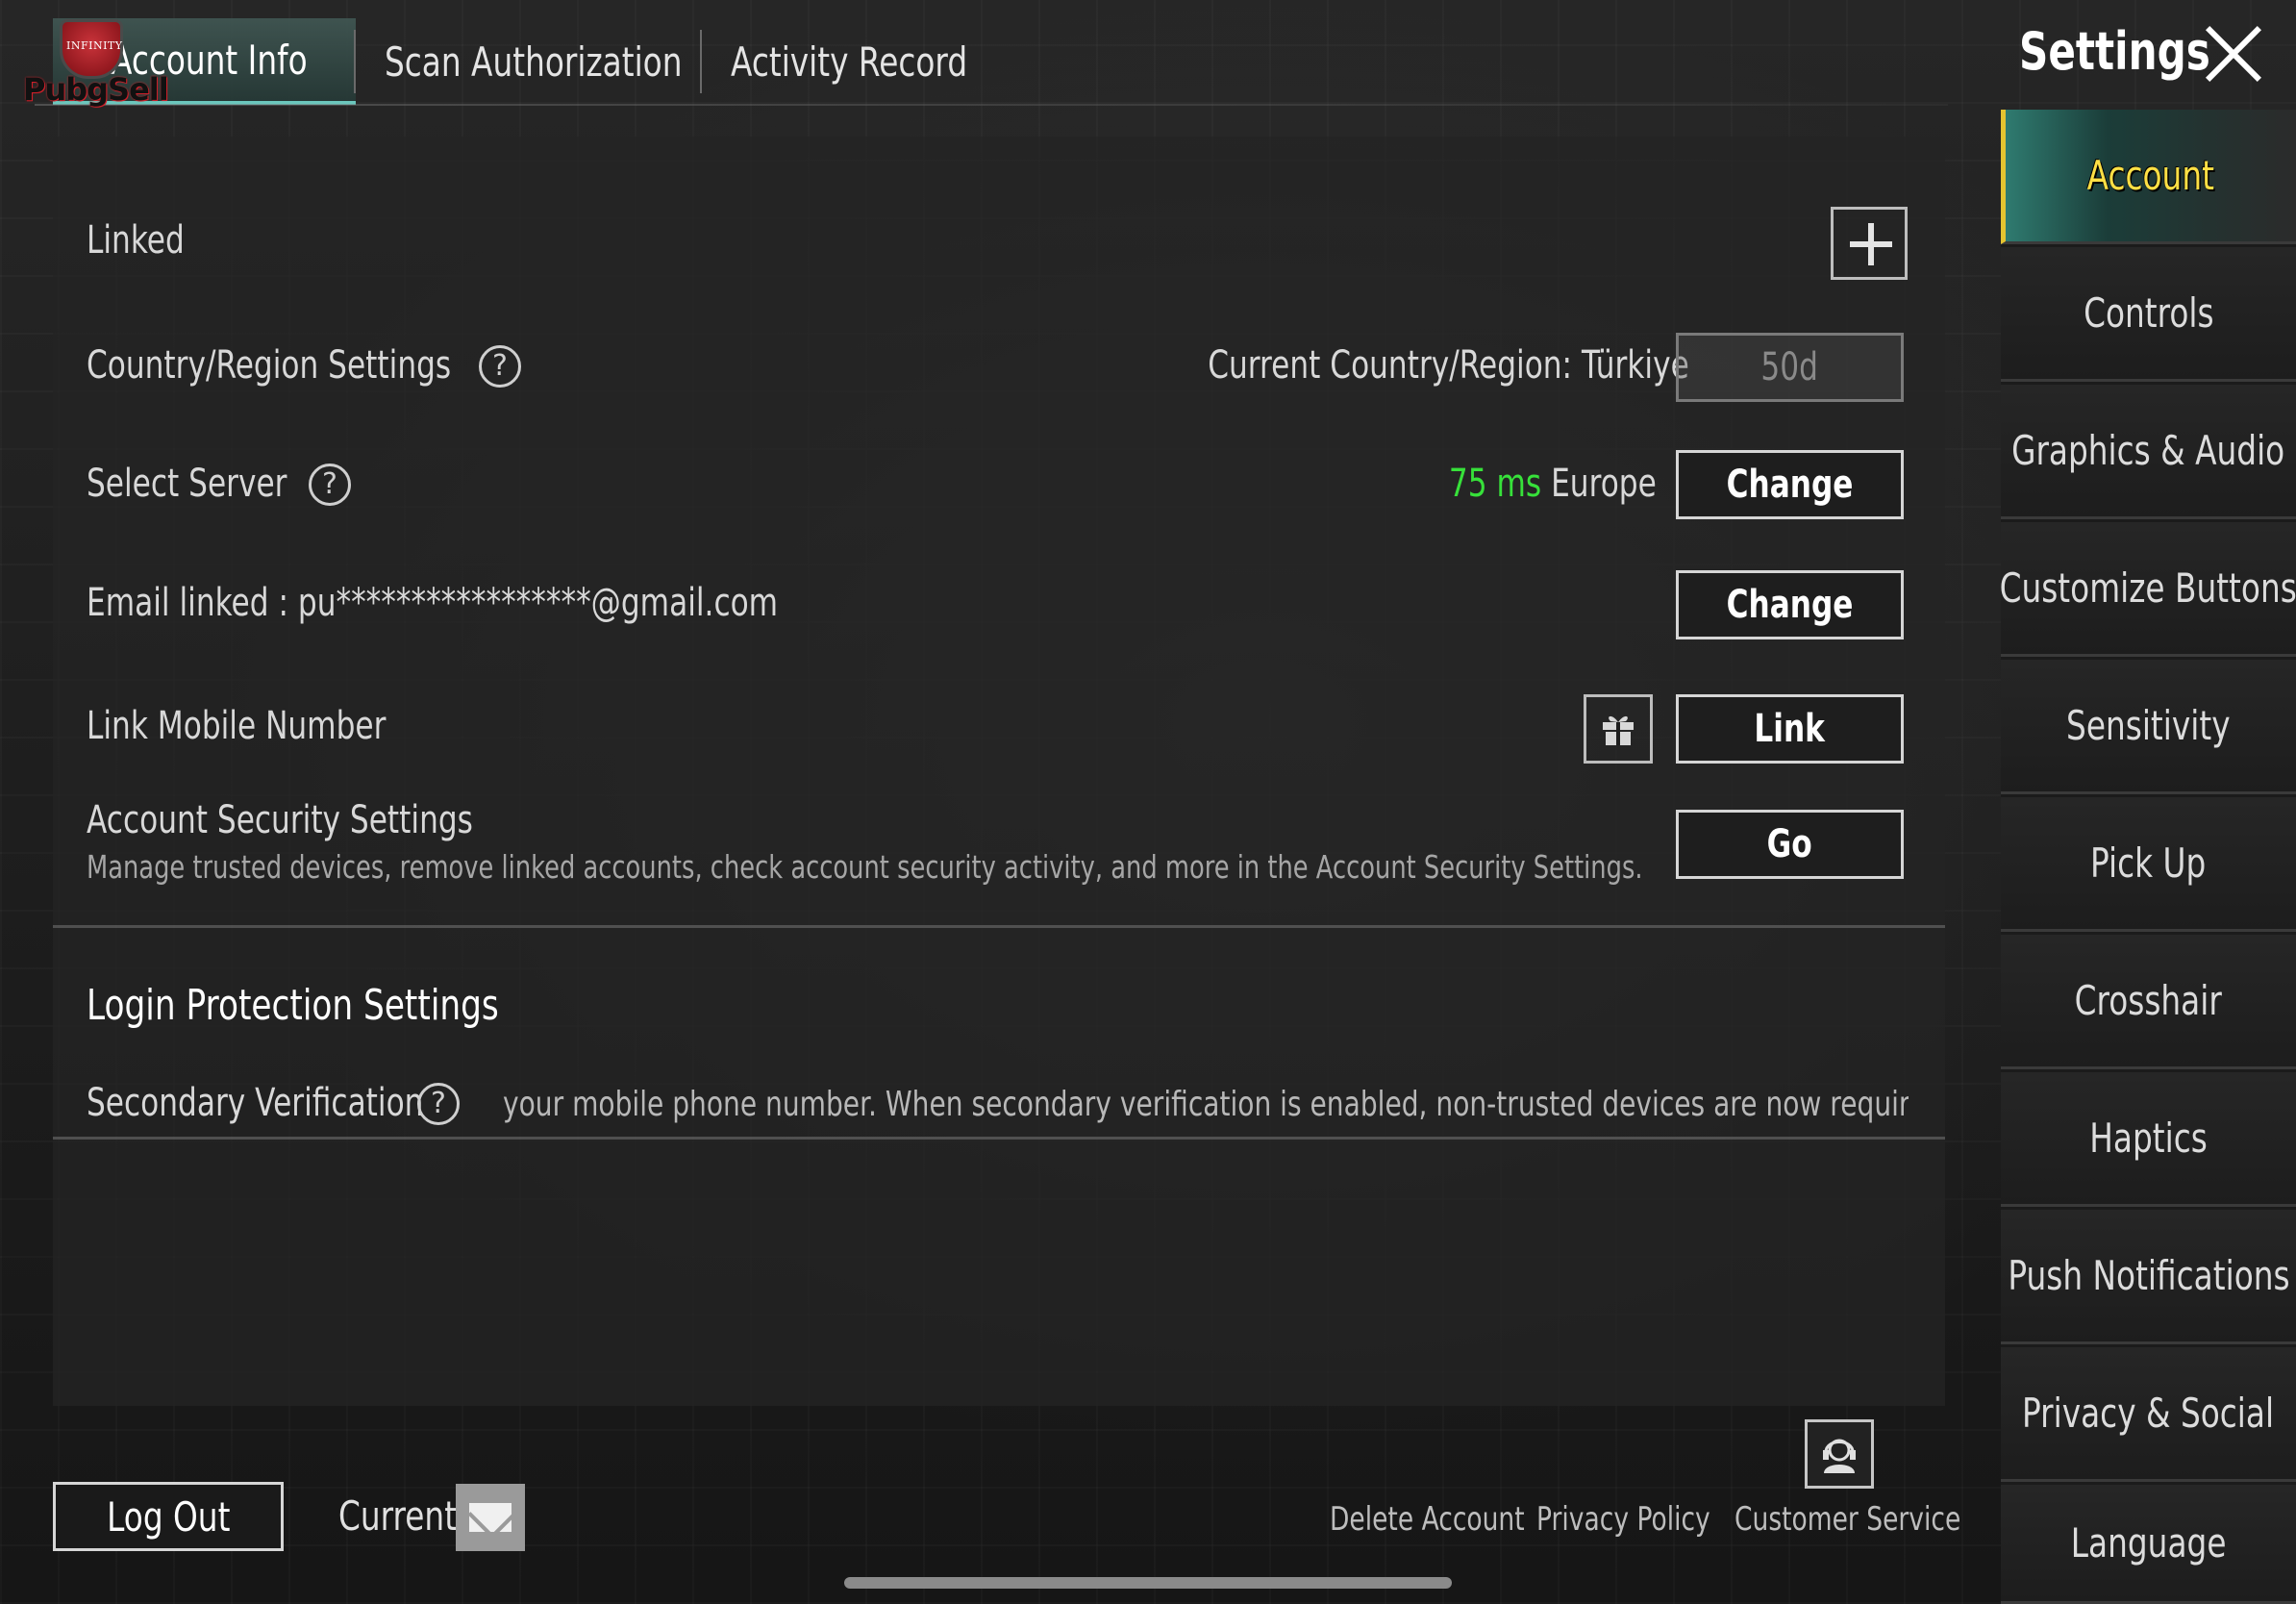  What do you see at coordinates (1647, 1519) in the screenshot?
I see `privacy-policy-link: Privacy Policy` at bounding box center [1647, 1519].